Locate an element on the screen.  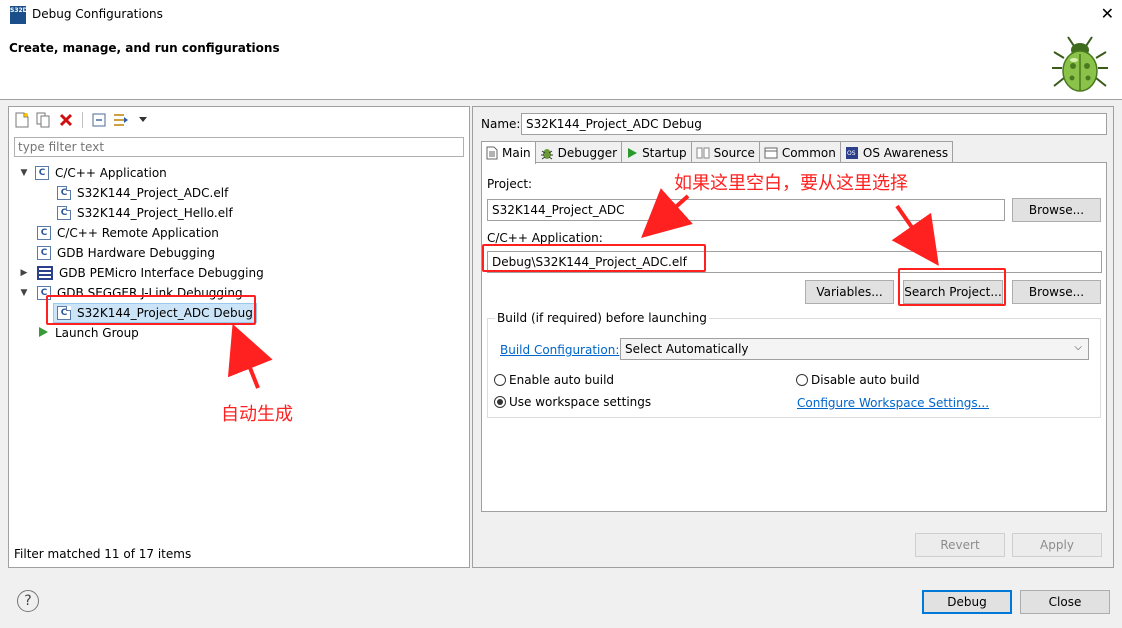
tree-item-label: S32K144_Project_Hello.elf is located at coordinates (155, 213).